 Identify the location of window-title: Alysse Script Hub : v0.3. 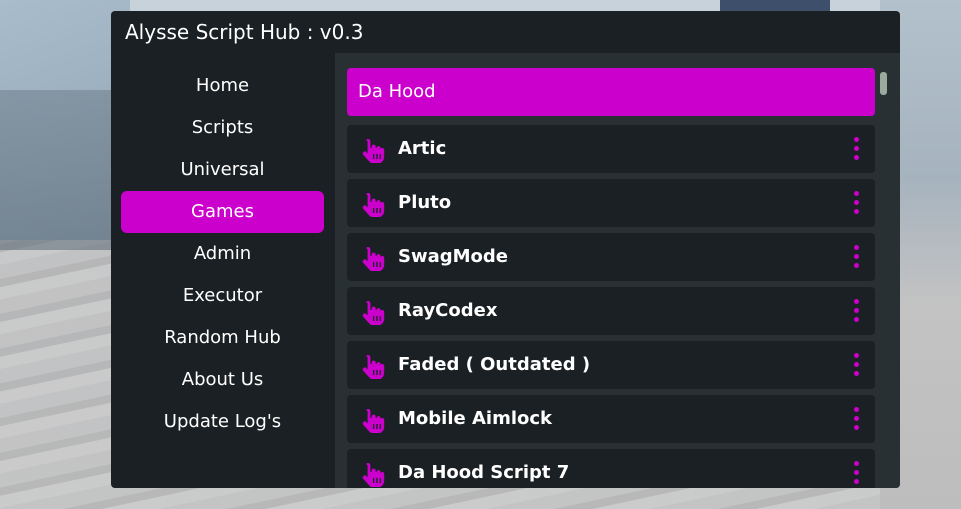
(505, 32).